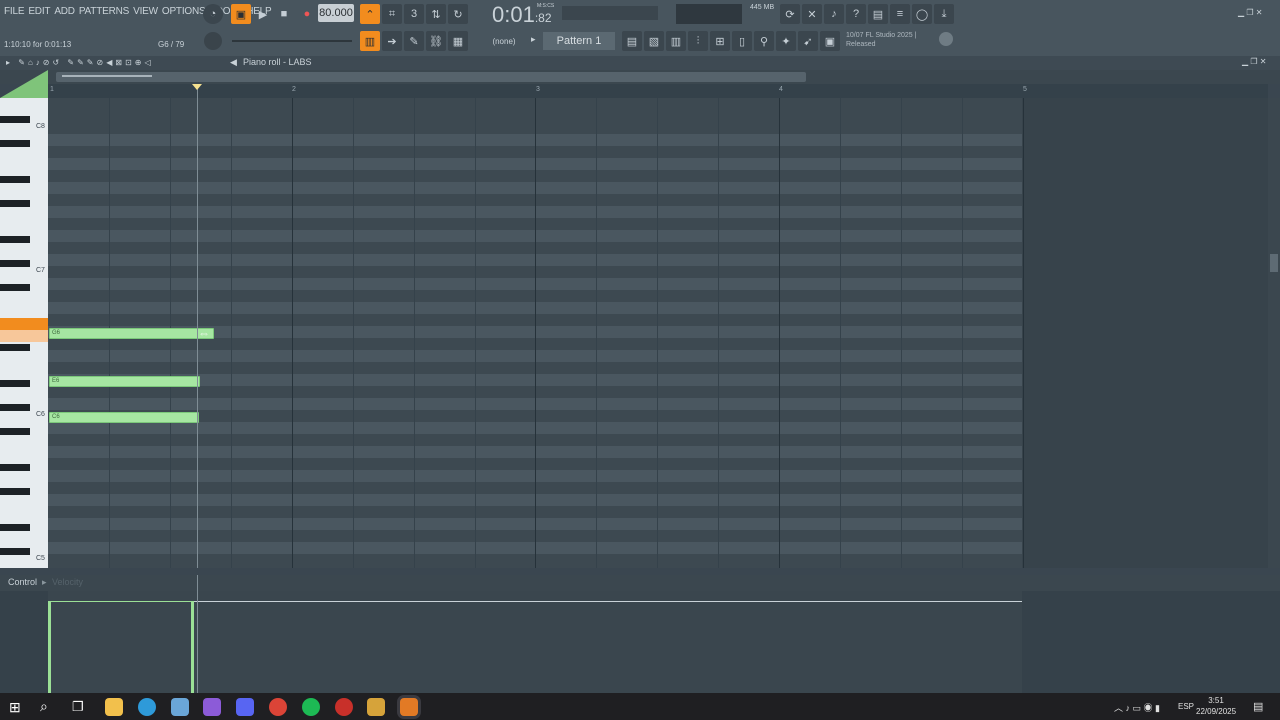 The image size is (1280, 720). What do you see at coordinates (213, 14) in the screenshot?
I see `cpu-meter-icon: ◔` at bounding box center [213, 14].